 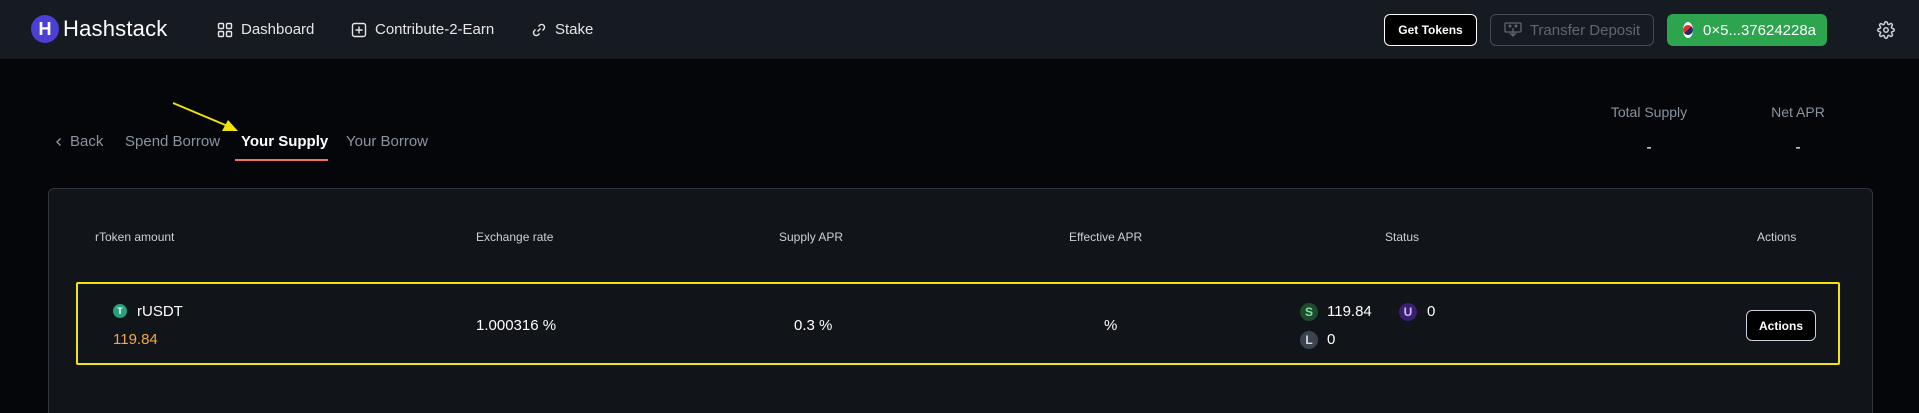 I want to click on hashstack-logo: H Hashstack, so click(x=99, y=29).